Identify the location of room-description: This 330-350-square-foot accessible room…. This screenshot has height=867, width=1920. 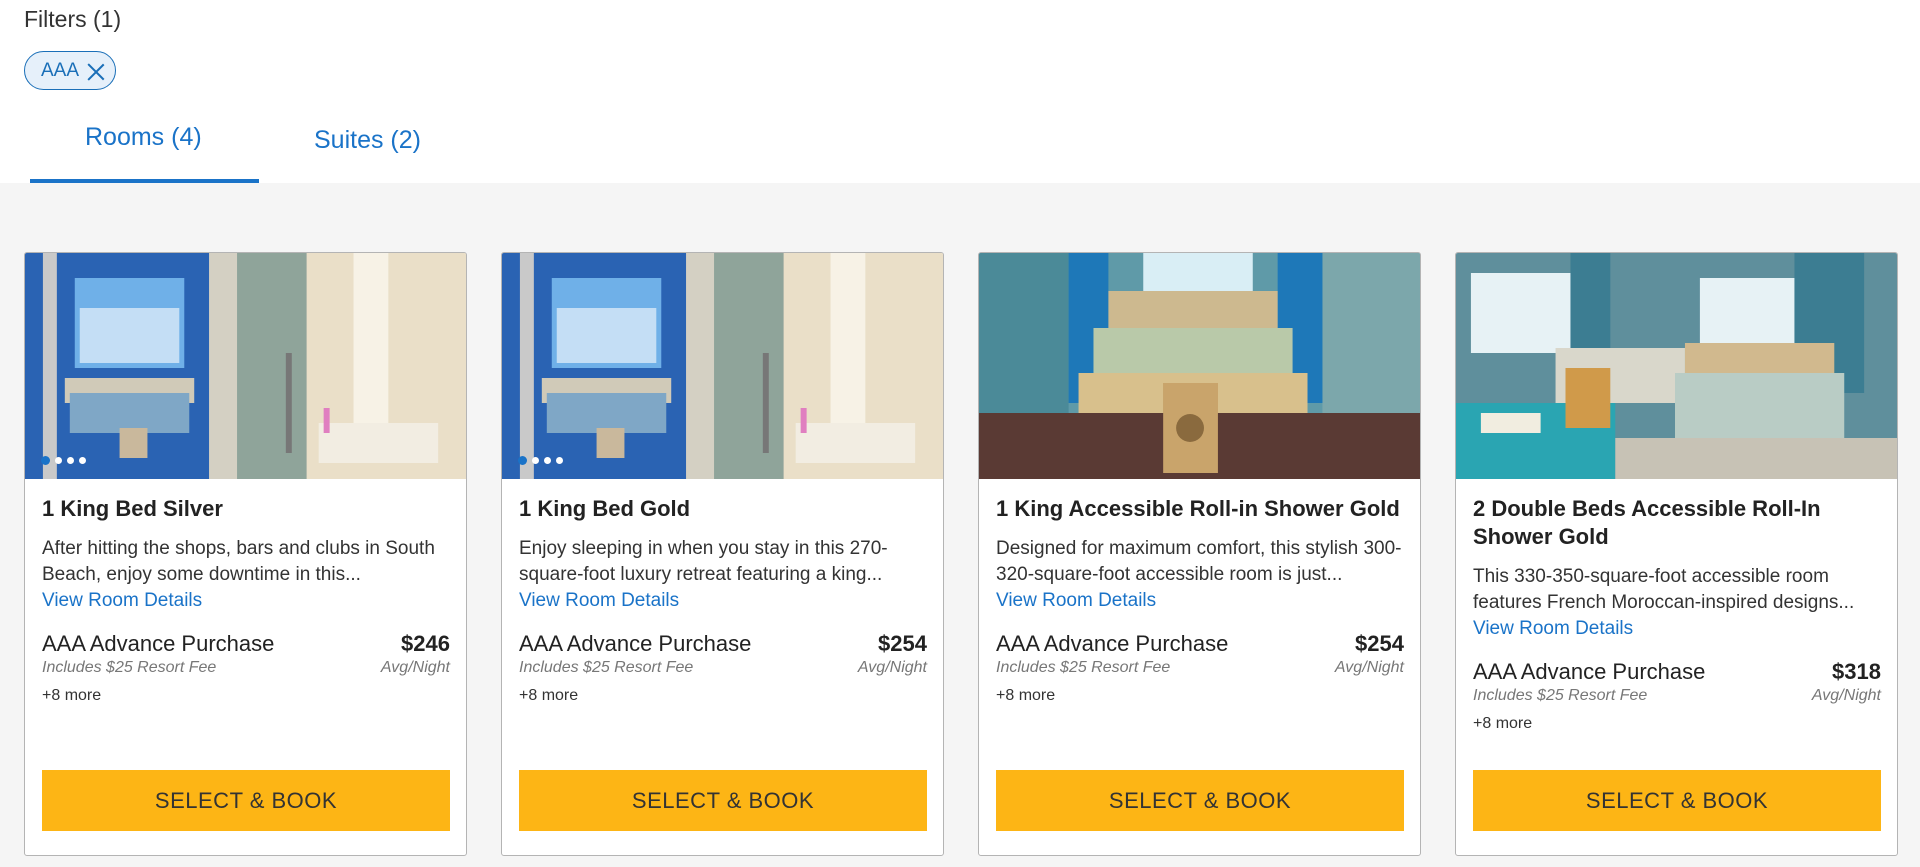
(1664, 589).